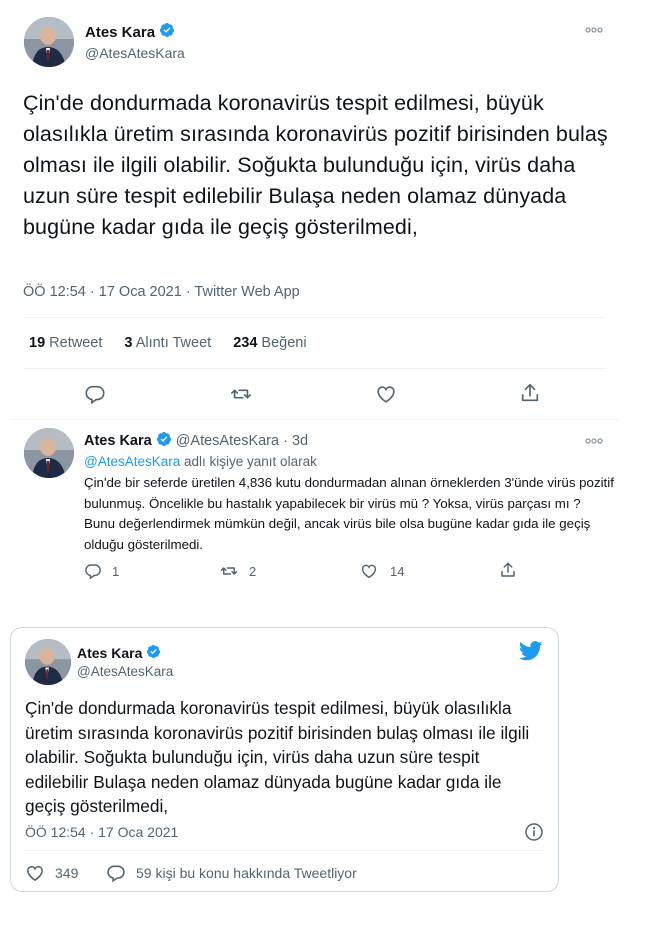  I want to click on like-button, so click(386, 394).